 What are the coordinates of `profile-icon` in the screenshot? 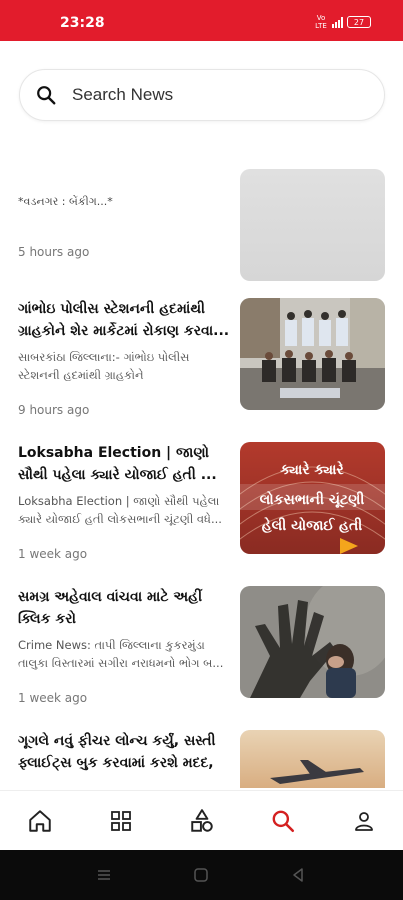 It's located at (364, 821).